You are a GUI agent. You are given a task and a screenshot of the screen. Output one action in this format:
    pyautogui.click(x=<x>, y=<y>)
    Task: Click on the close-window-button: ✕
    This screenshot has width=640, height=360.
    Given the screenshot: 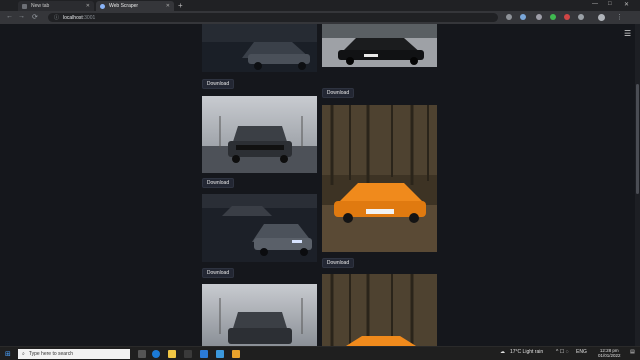 What is the action you would take?
    pyautogui.click(x=626, y=4)
    